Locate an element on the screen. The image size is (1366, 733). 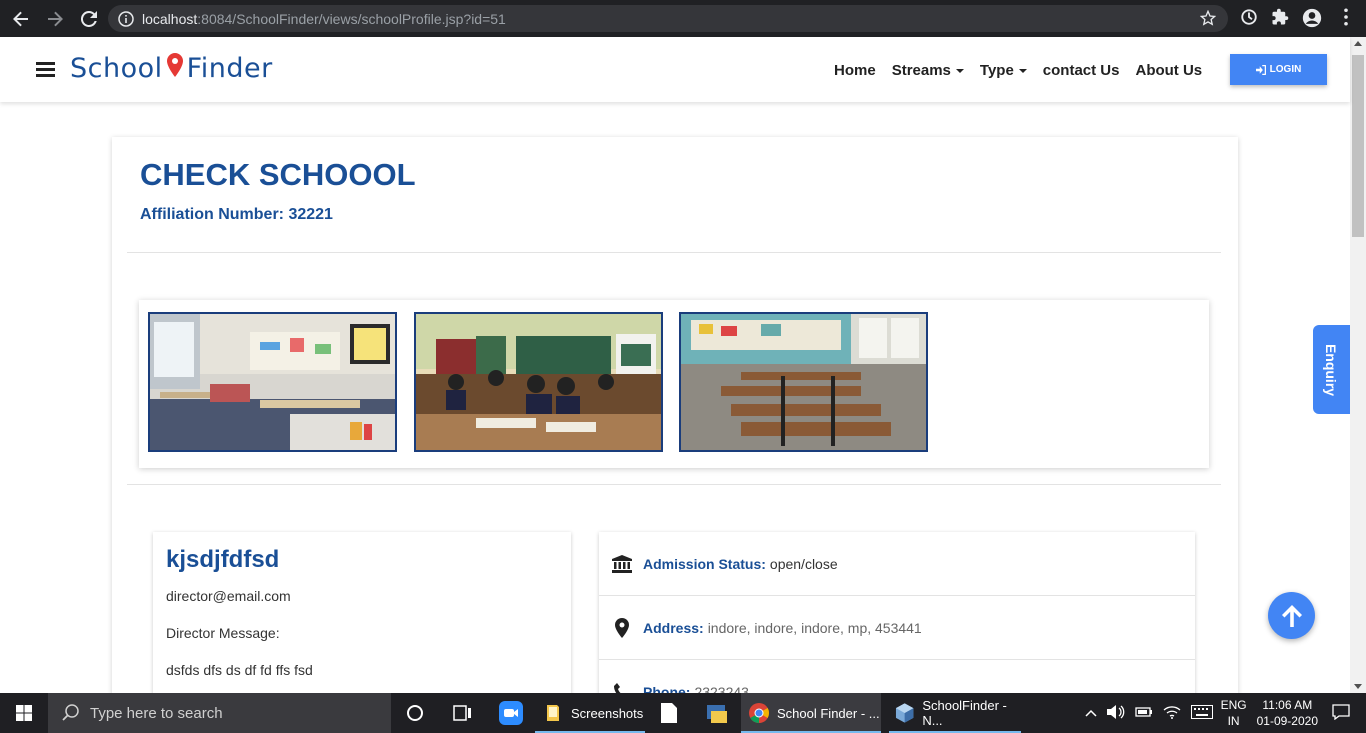
admission-value: open/close is located at coordinates (803, 563).